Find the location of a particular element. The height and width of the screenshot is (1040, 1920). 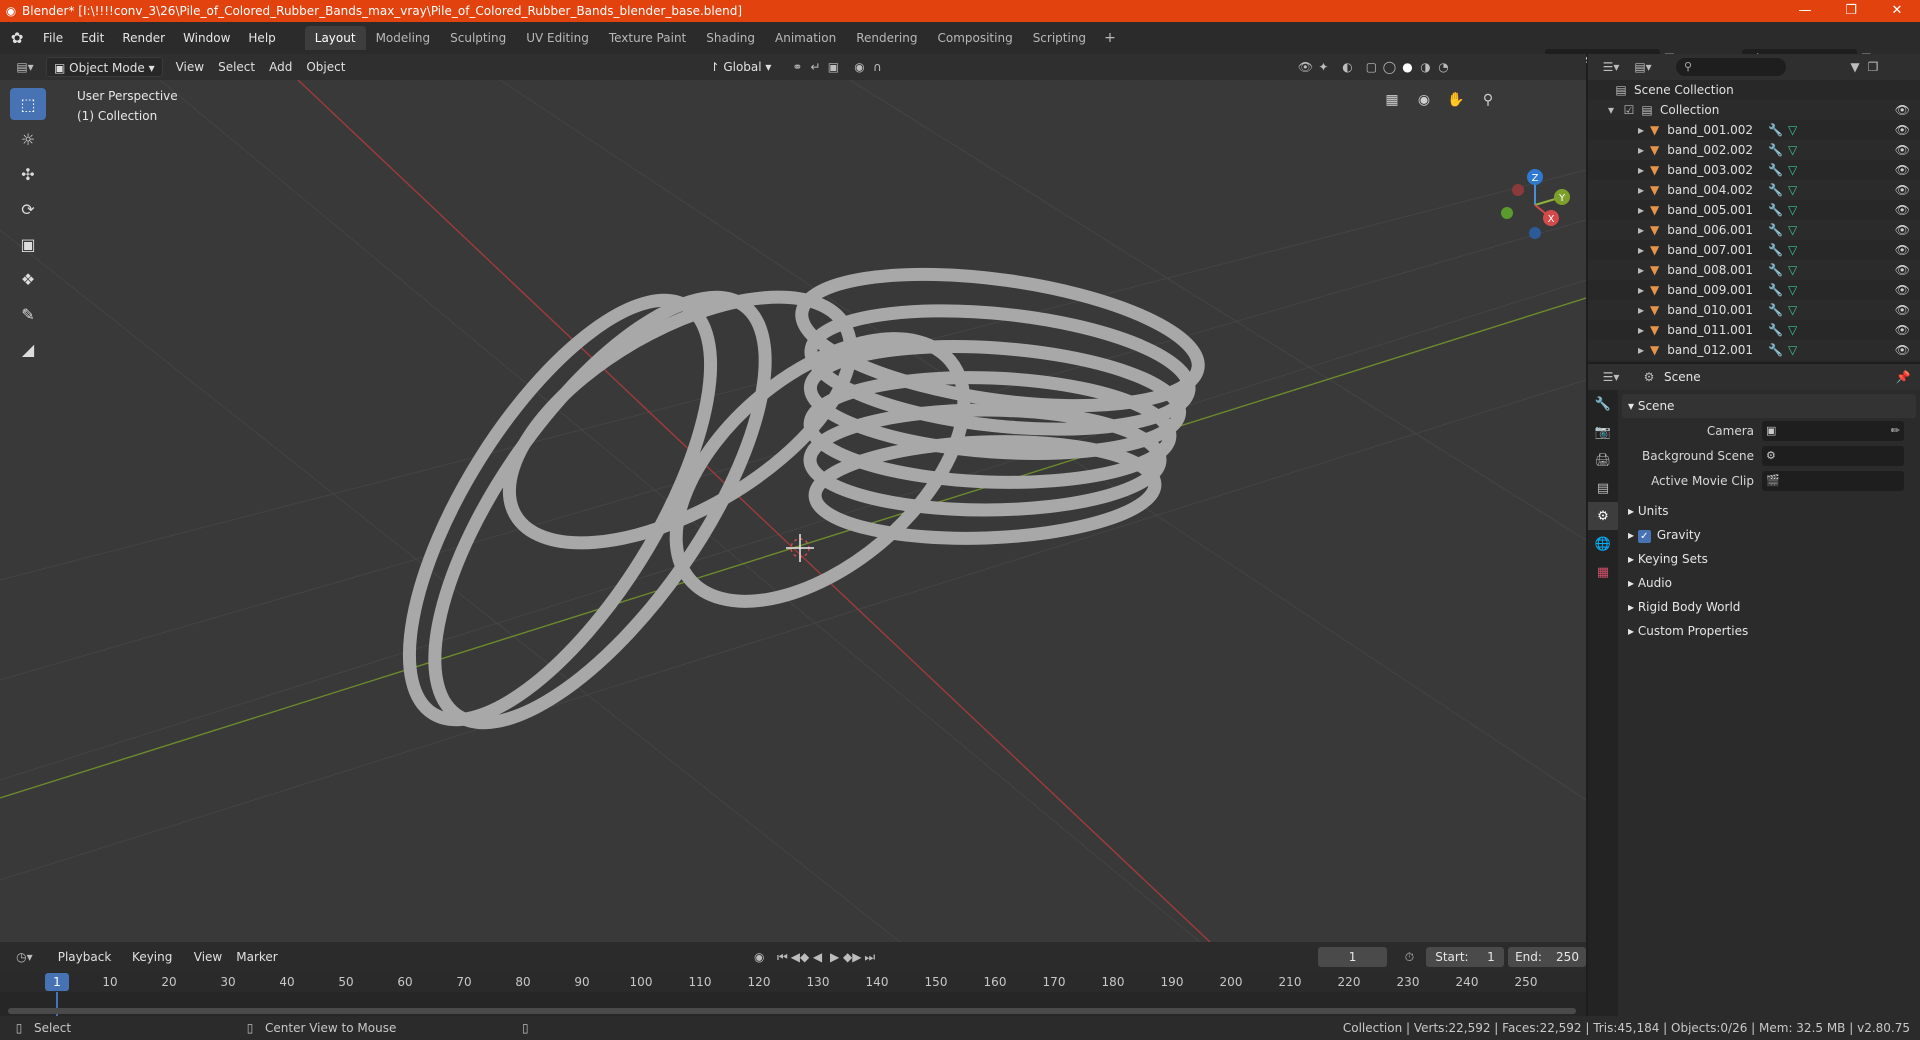

next-keyframe-icon: ◆▶ is located at coordinates (852, 957).